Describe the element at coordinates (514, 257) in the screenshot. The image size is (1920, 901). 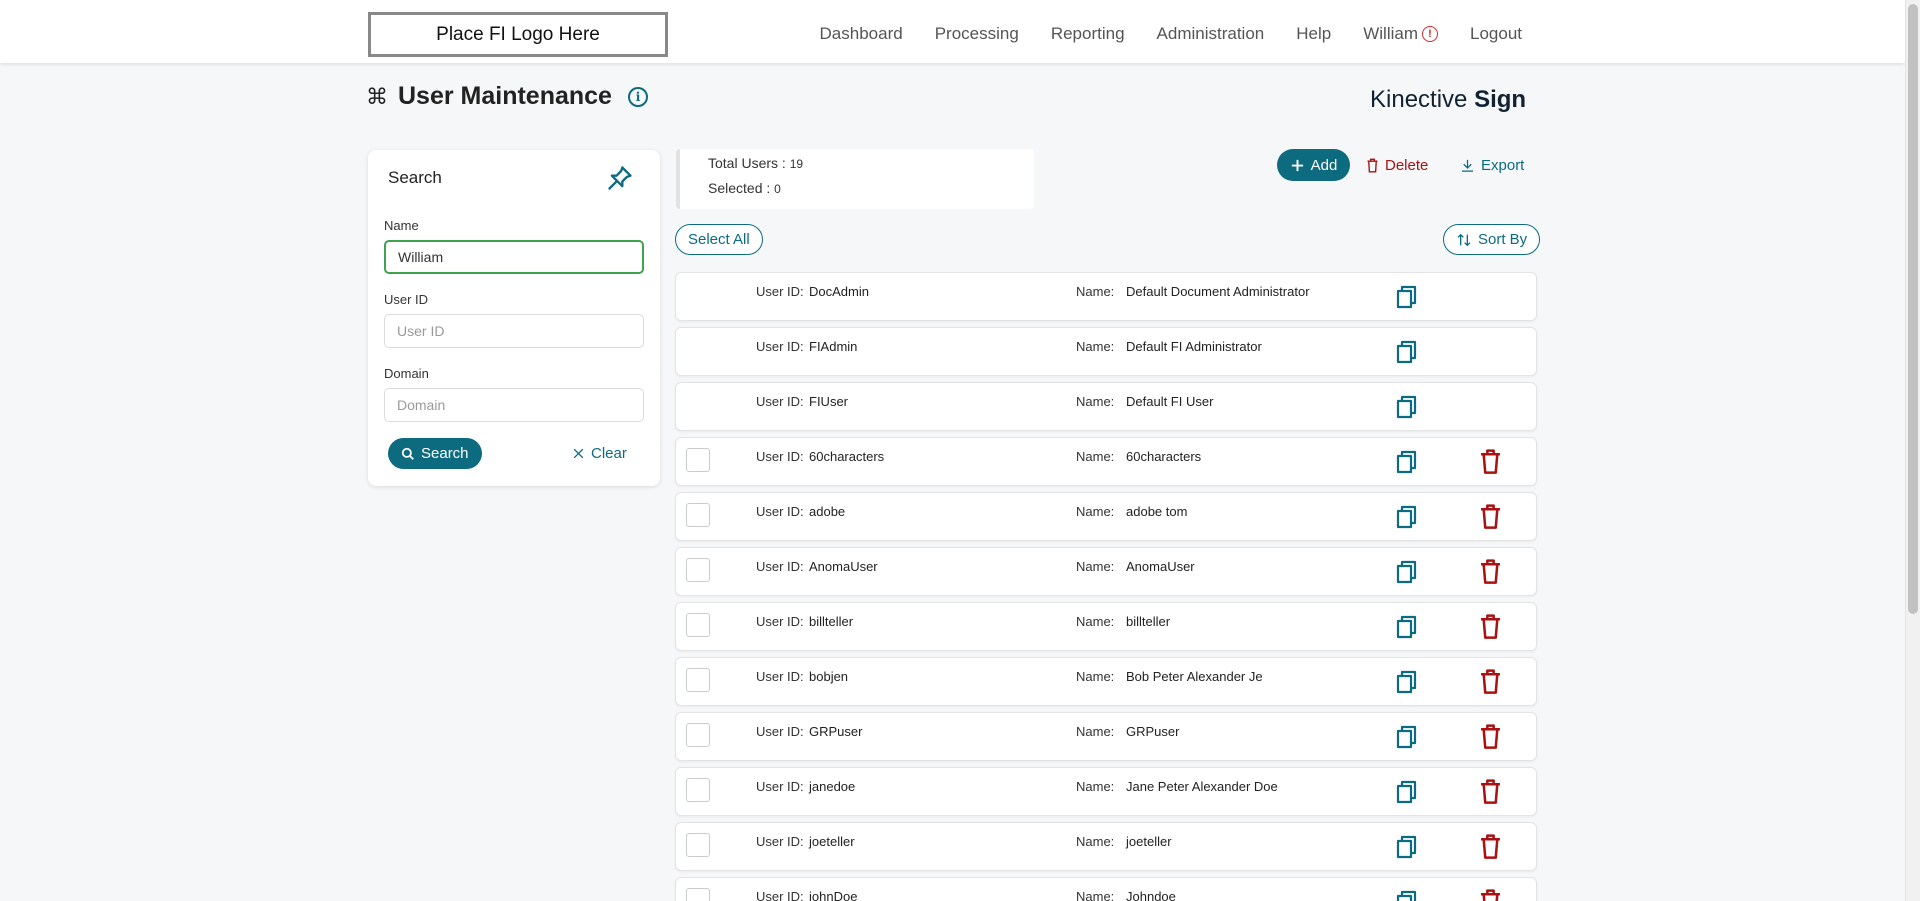
I see `name-input` at that location.